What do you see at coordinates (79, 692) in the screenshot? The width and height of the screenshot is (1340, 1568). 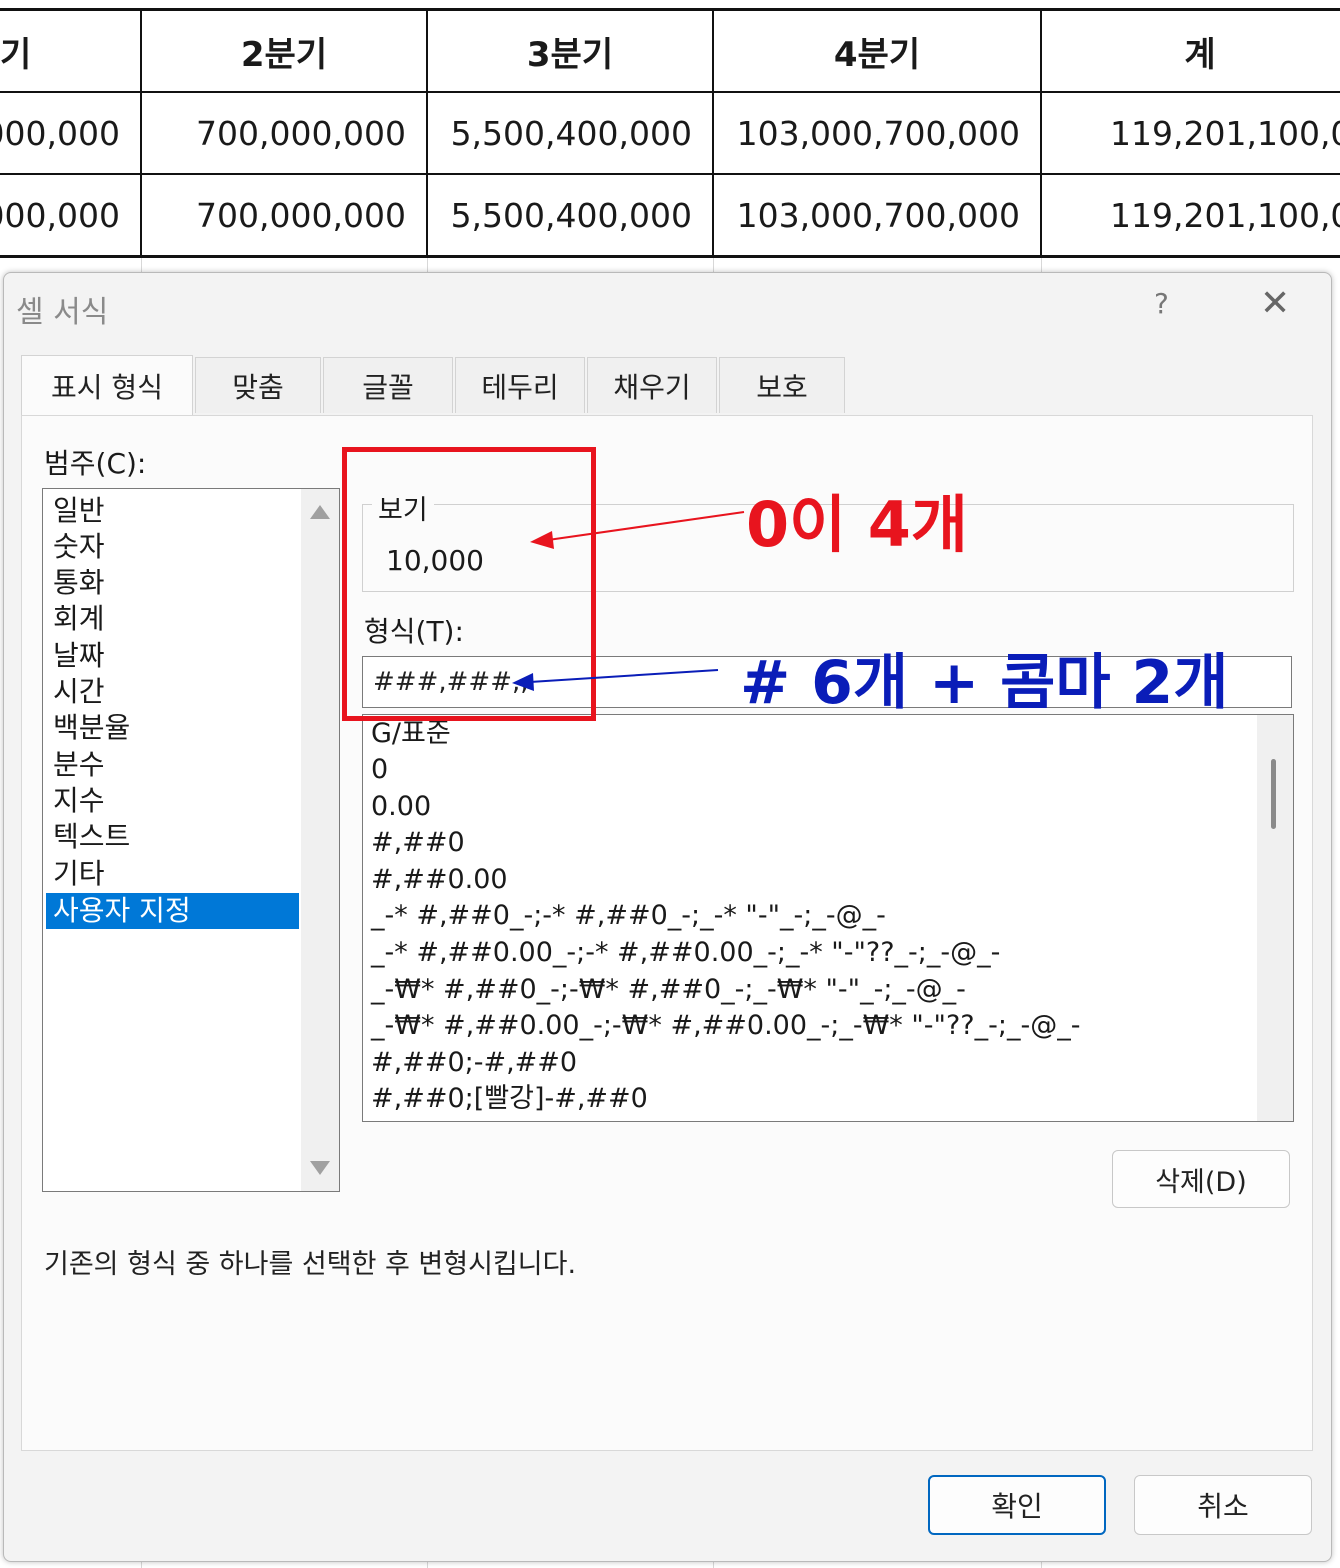 I see `category-item: 시간` at bounding box center [79, 692].